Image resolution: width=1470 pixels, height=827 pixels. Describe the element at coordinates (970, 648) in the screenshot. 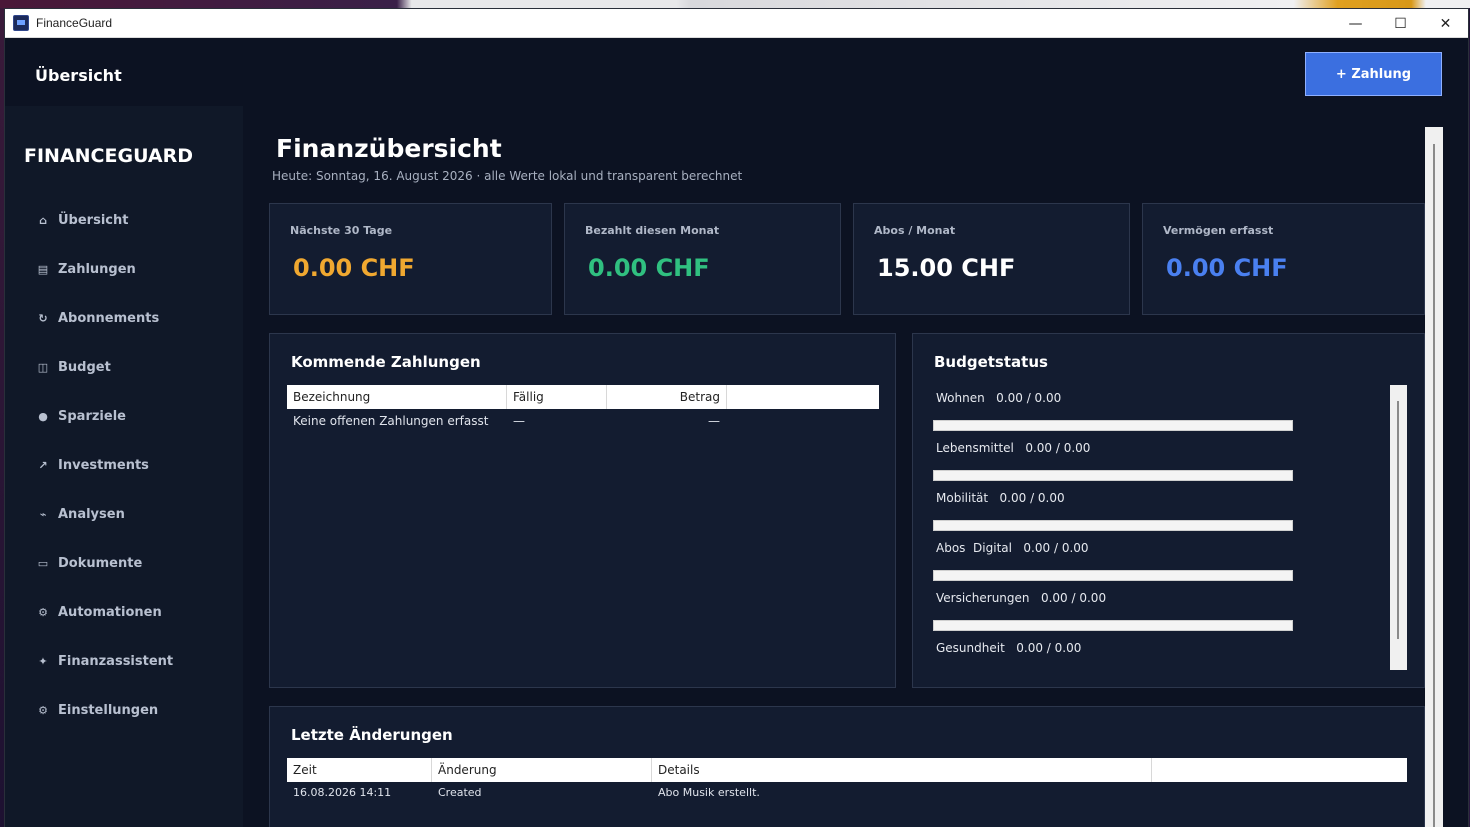

I see `budget-item-name: Gesundheit` at that location.